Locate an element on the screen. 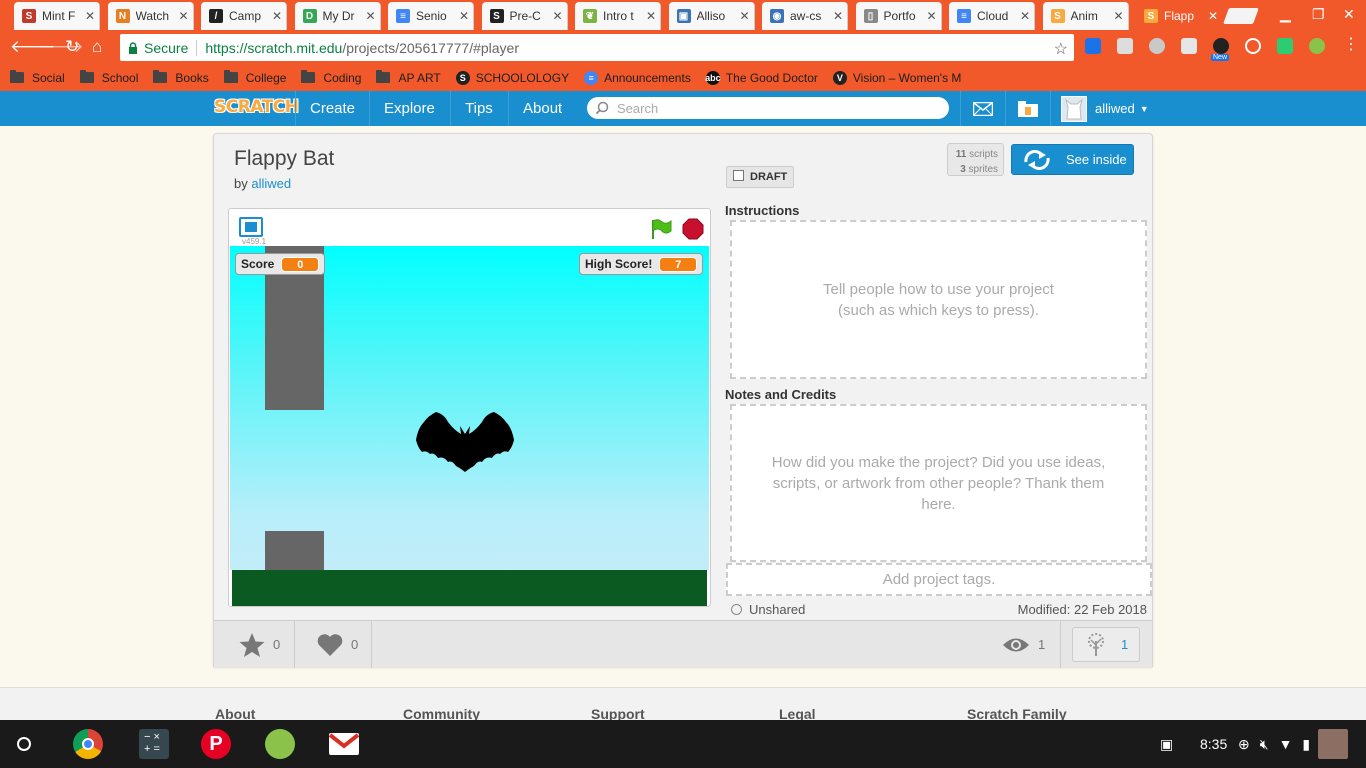  pinterest-app-icon: P is located at coordinates (216, 744).